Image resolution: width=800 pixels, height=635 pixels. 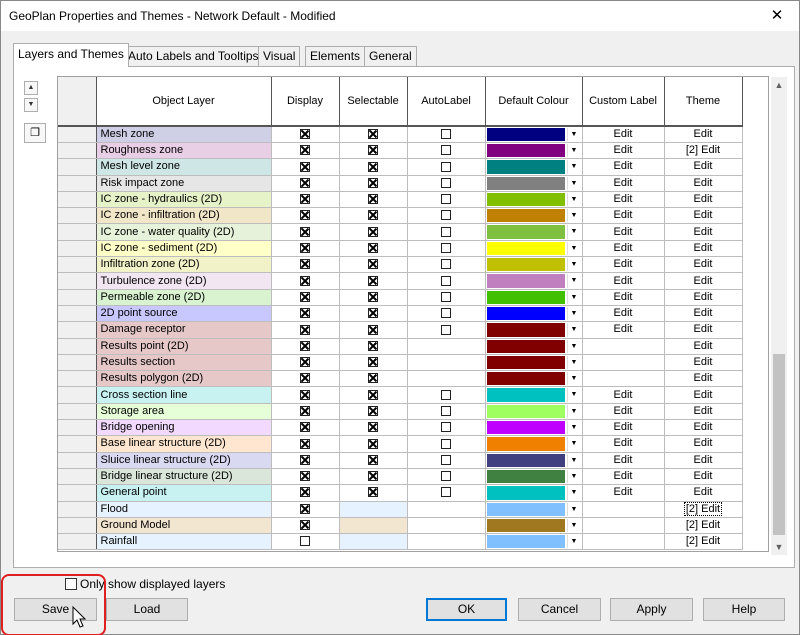 What do you see at coordinates (400, 363) in the screenshot?
I see `table-row: Results section ▼ Edit` at bounding box center [400, 363].